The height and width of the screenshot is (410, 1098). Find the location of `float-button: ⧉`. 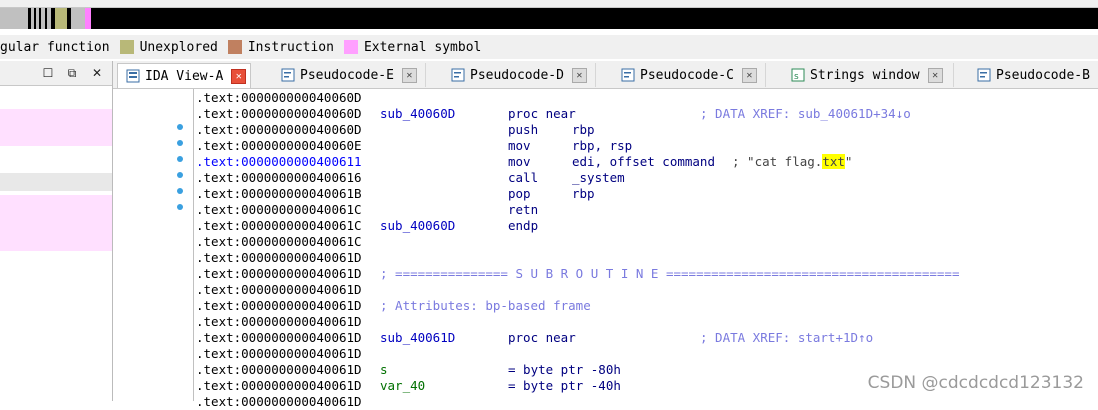

float-button: ⧉ is located at coordinates (72, 73).